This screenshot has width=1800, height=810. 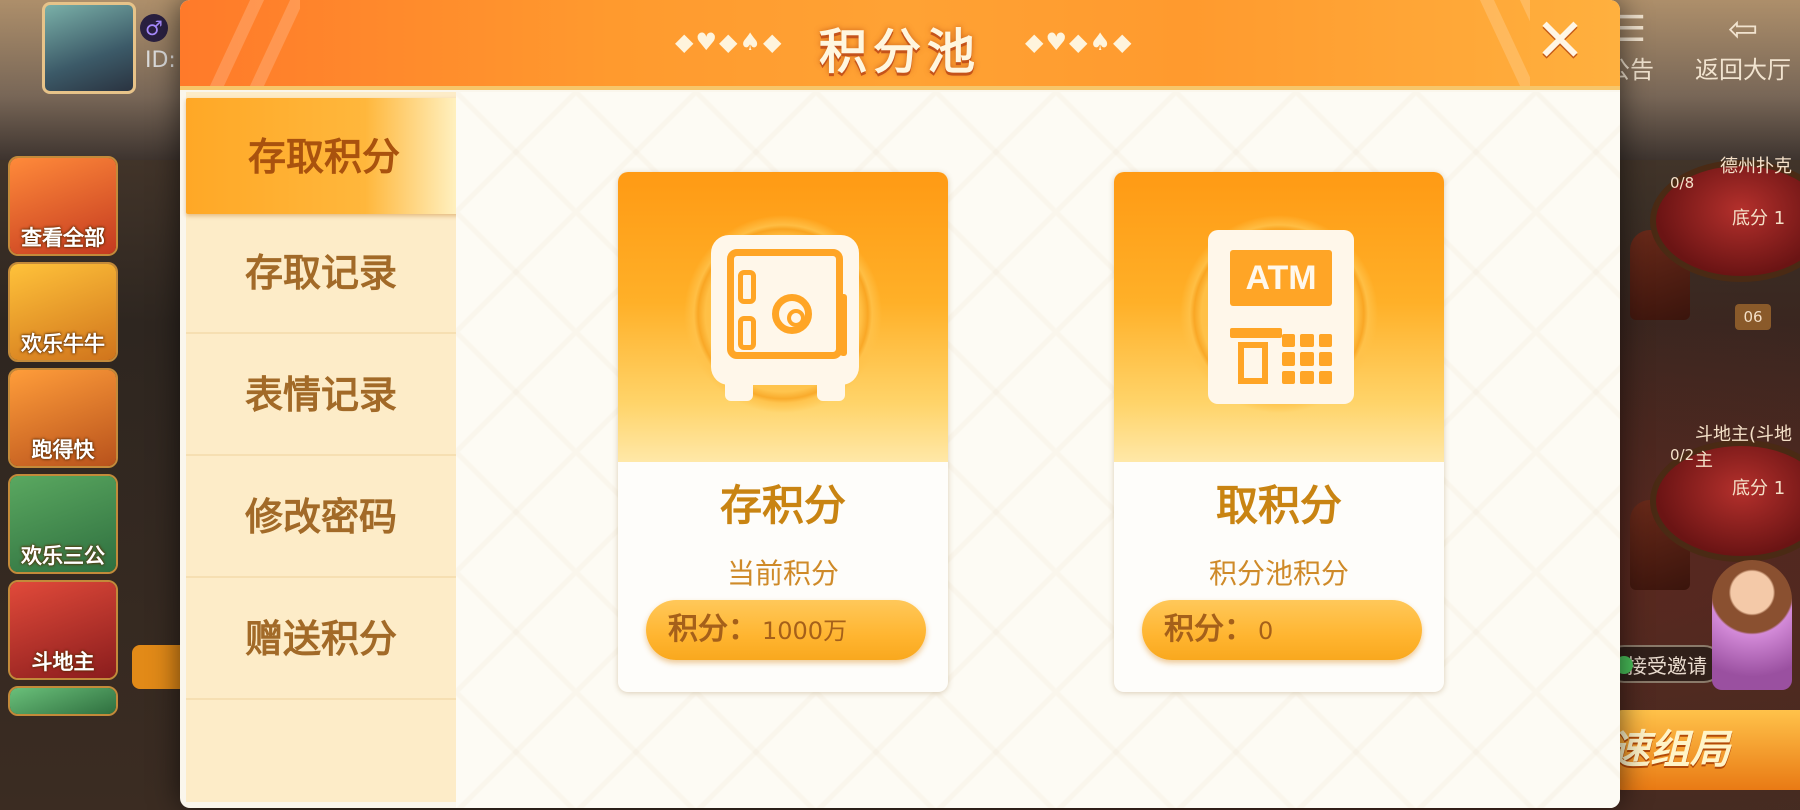 I want to click on card-banner: ATM, so click(x=1279, y=317).